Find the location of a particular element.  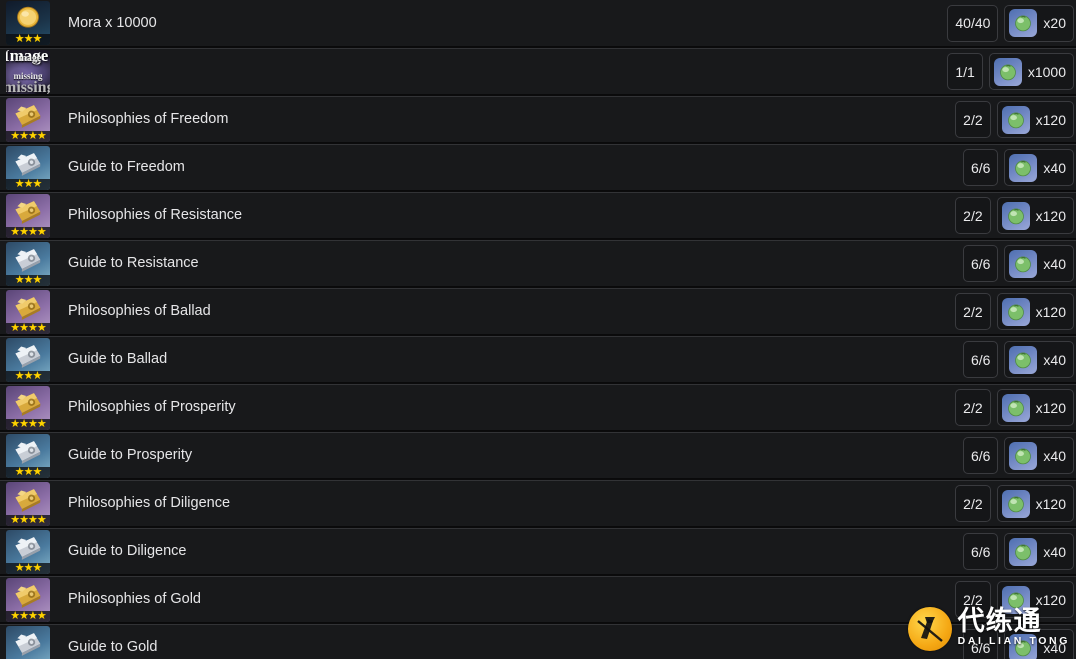

item-row: ★ ★ ★ ★ Philosophies of Ballad 2/2 x120 is located at coordinates (538, 311).